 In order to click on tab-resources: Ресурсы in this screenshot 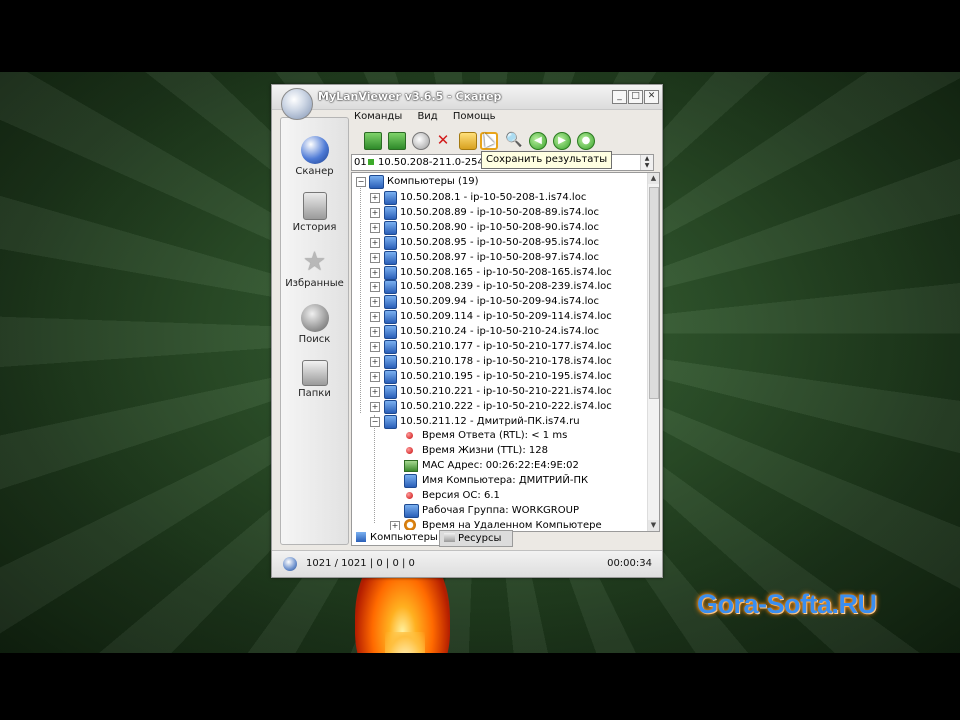, I will do `click(476, 538)`.